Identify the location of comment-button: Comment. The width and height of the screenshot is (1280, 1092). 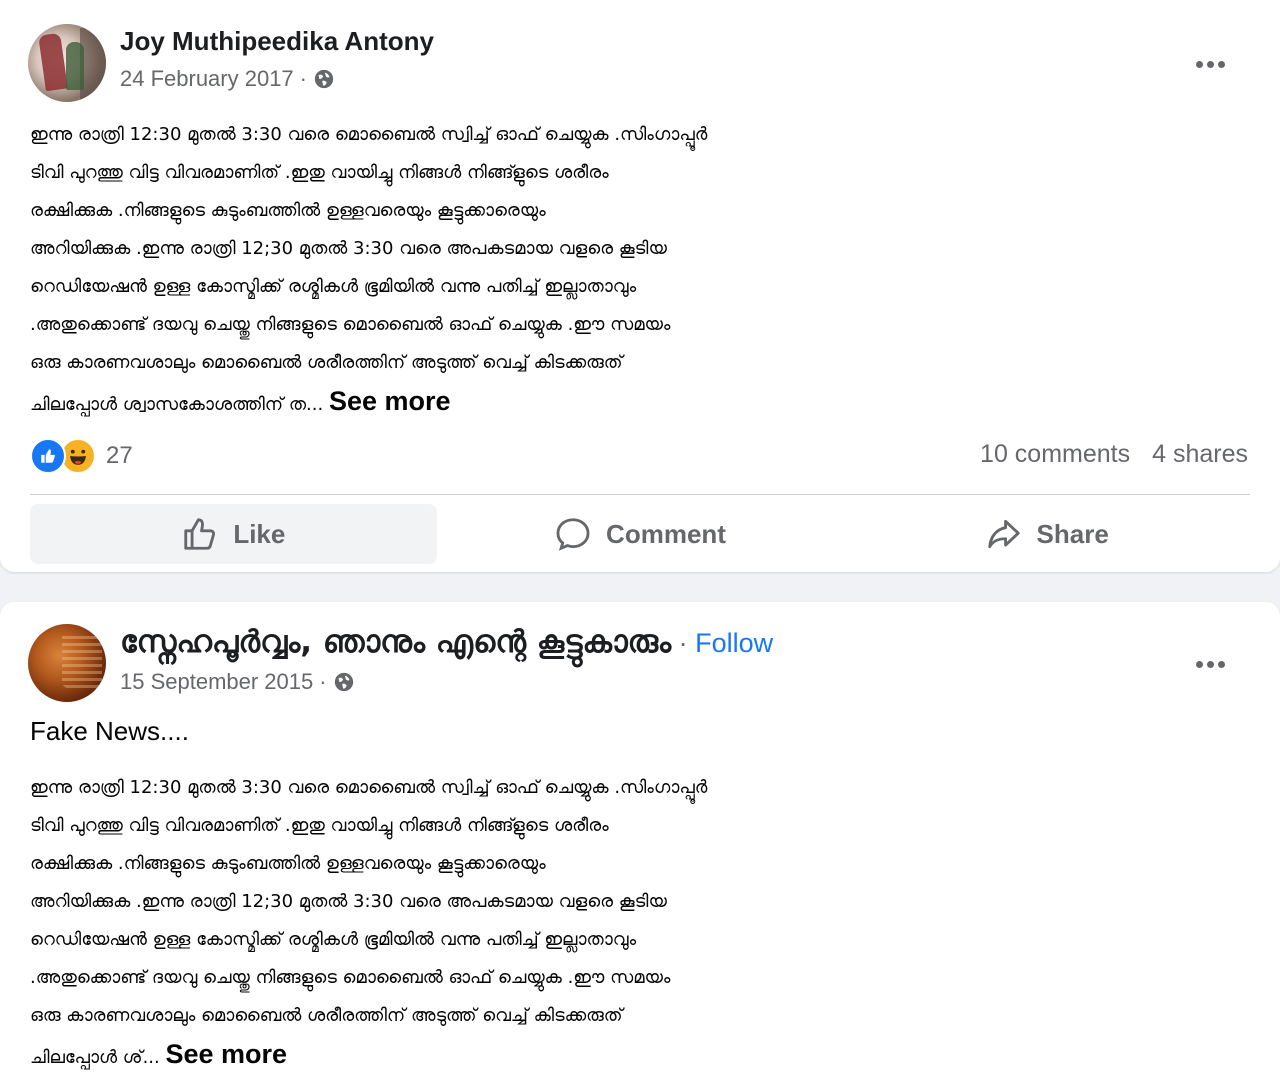
(640, 534).